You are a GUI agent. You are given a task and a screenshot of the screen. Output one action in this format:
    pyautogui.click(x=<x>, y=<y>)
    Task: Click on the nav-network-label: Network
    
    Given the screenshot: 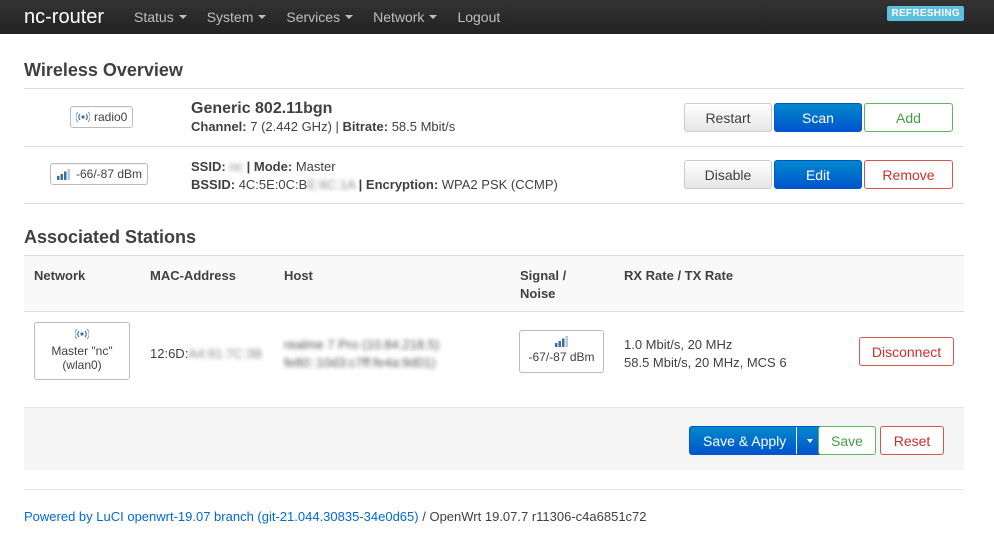 What is the action you would take?
    pyautogui.click(x=399, y=17)
    